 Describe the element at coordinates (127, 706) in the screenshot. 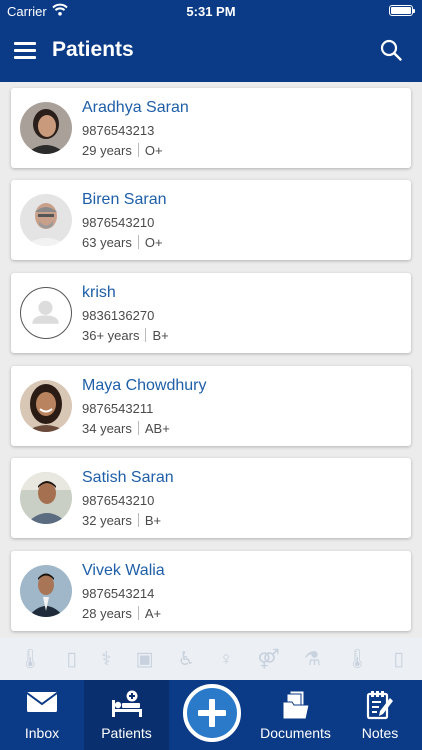

I see `patient-bed-icon` at that location.